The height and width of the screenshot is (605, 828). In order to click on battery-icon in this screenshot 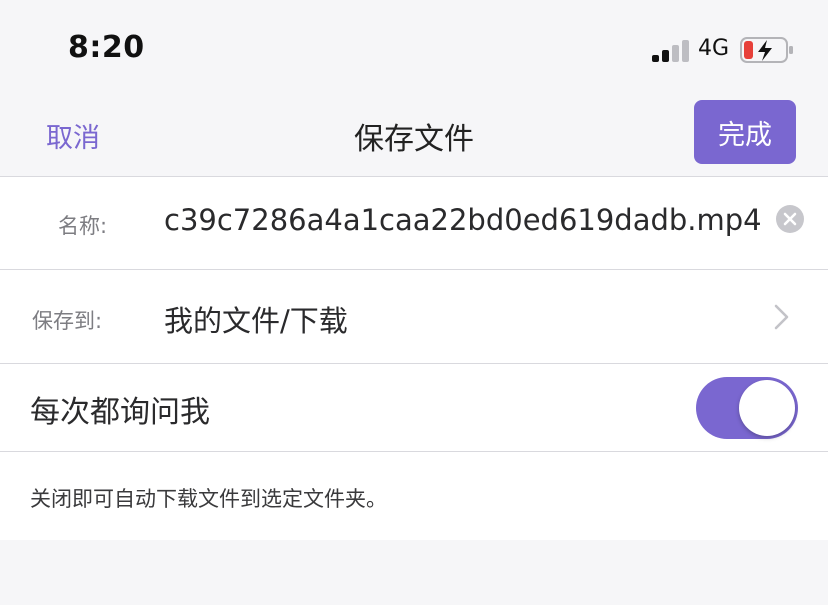, I will do `click(767, 50)`.